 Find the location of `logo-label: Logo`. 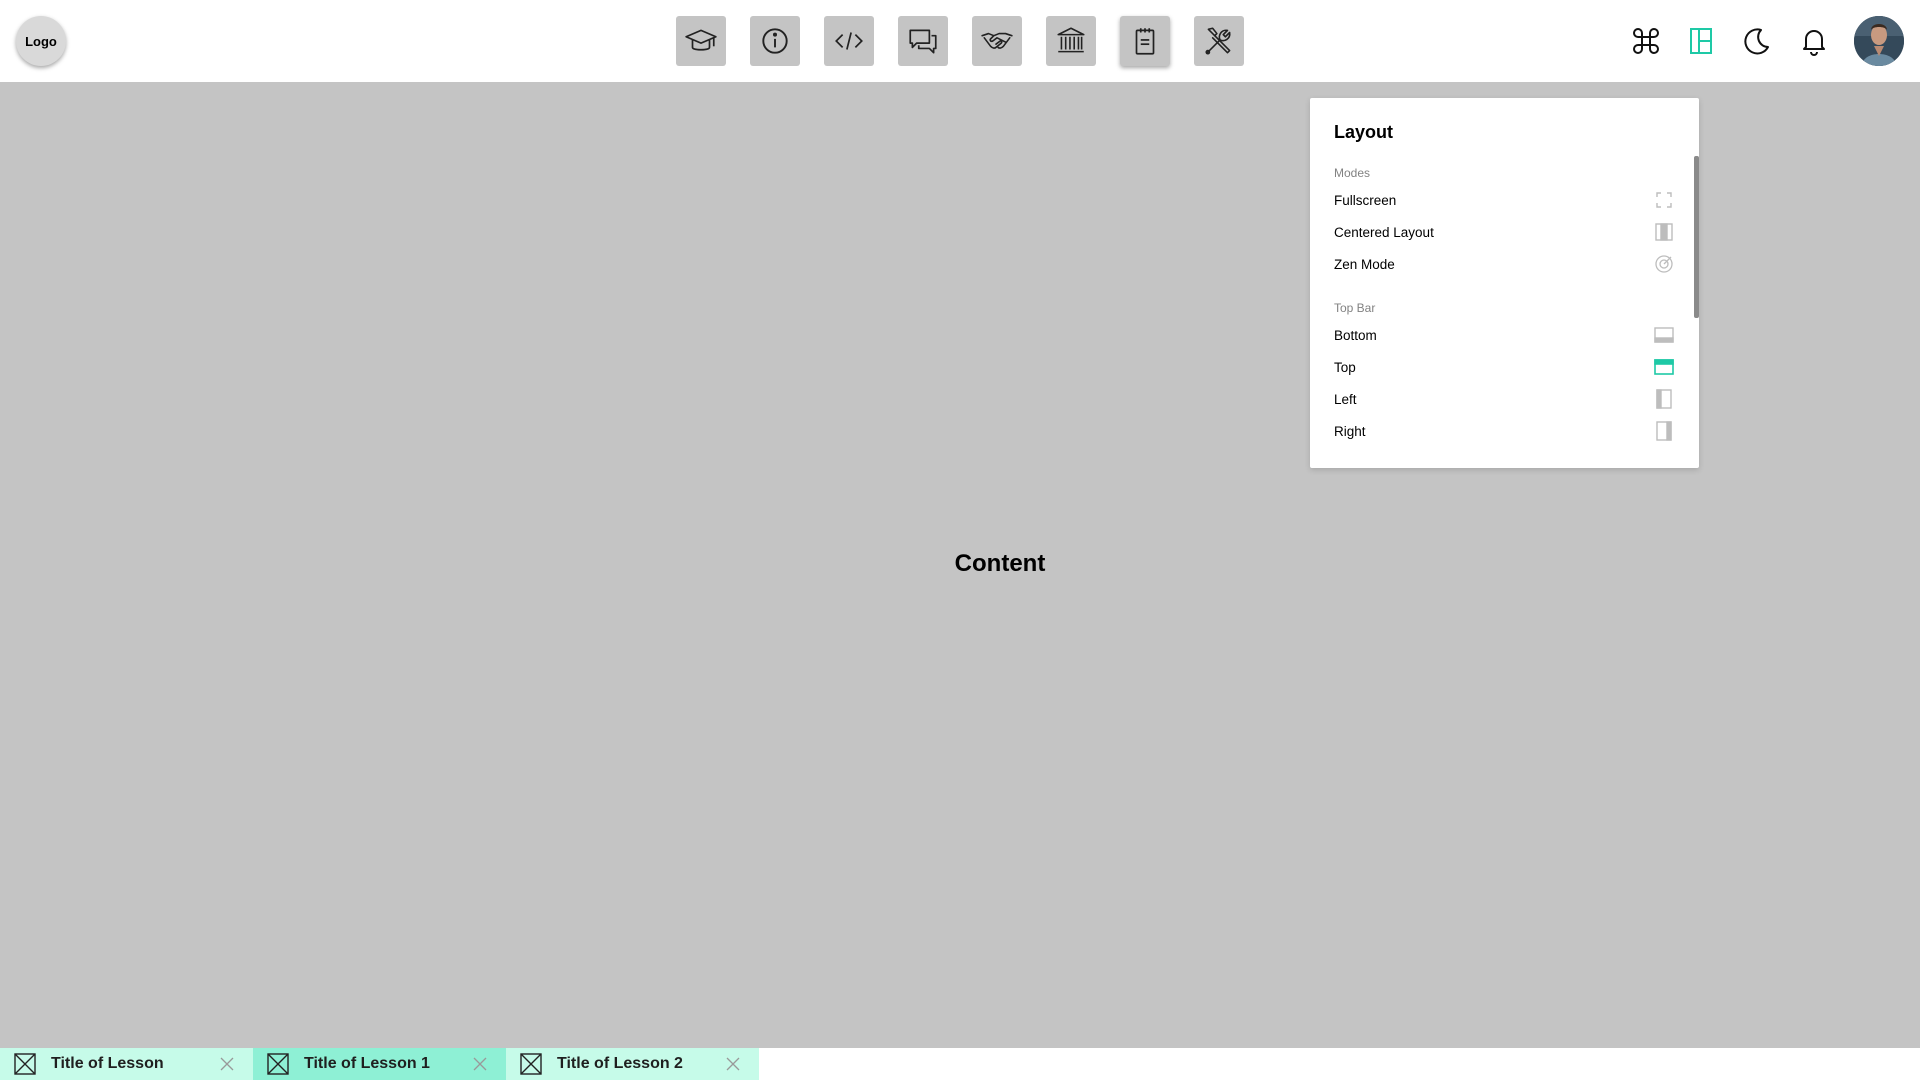

logo-label: Logo is located at coordinates (41, 41).